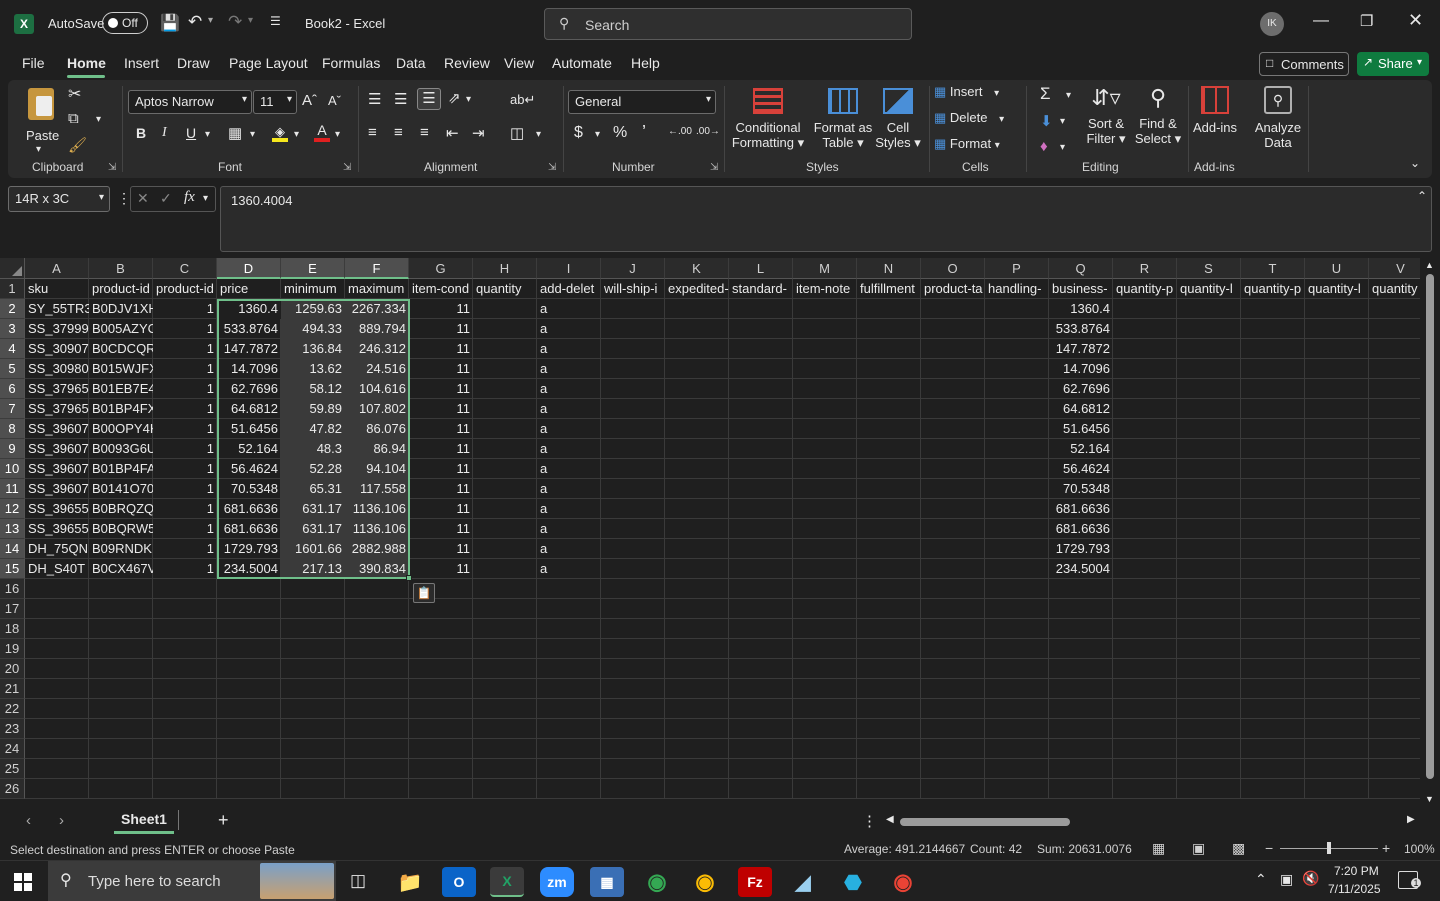 This screenshot has height=901, width=1440. Describe the element at coordinates (12, 289) in the screenshot. I see `row-header-1: 1` at that location.